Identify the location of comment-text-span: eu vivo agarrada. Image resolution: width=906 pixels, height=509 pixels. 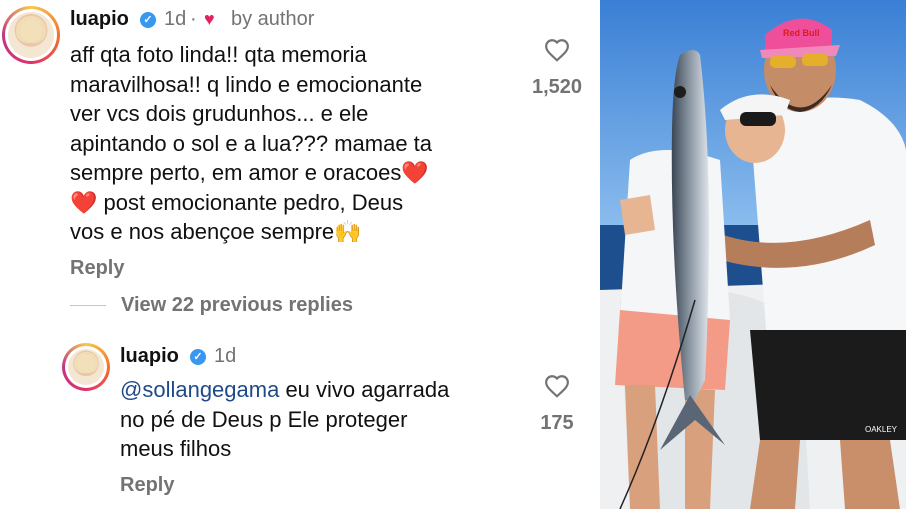
(364, 389).